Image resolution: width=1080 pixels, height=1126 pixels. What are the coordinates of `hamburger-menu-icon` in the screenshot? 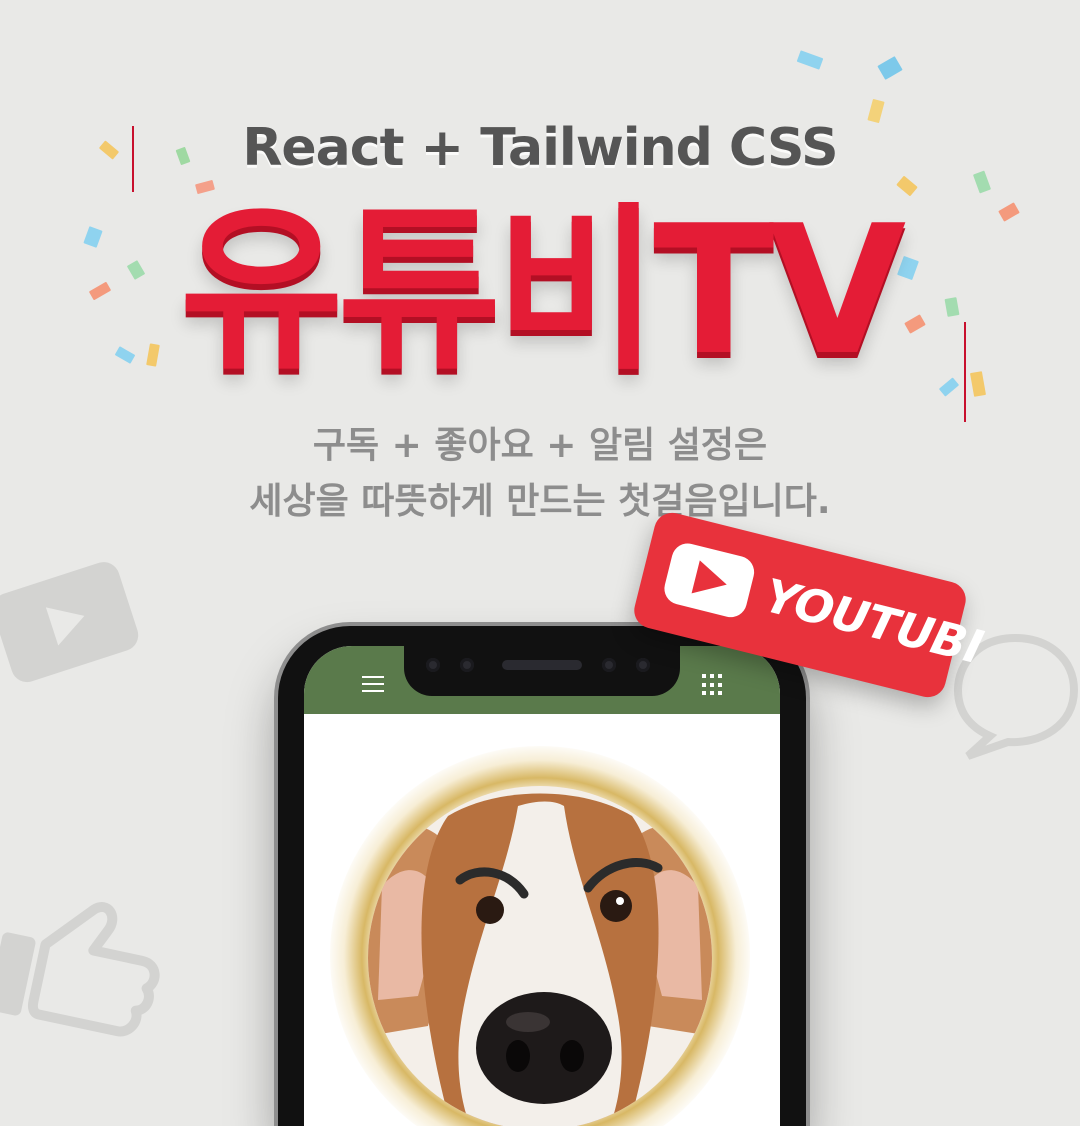 It's located at (373, 684).